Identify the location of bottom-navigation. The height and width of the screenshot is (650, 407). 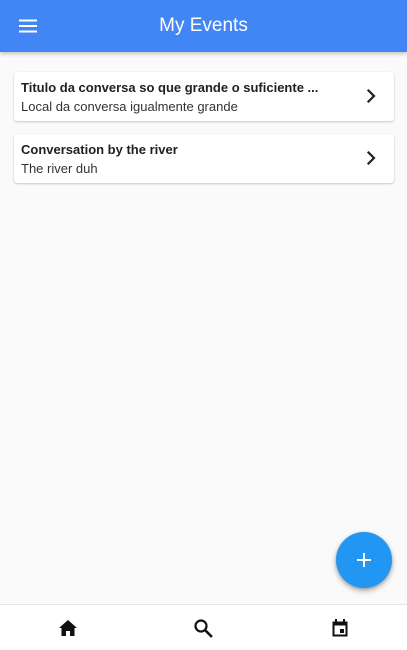
(203, 627).